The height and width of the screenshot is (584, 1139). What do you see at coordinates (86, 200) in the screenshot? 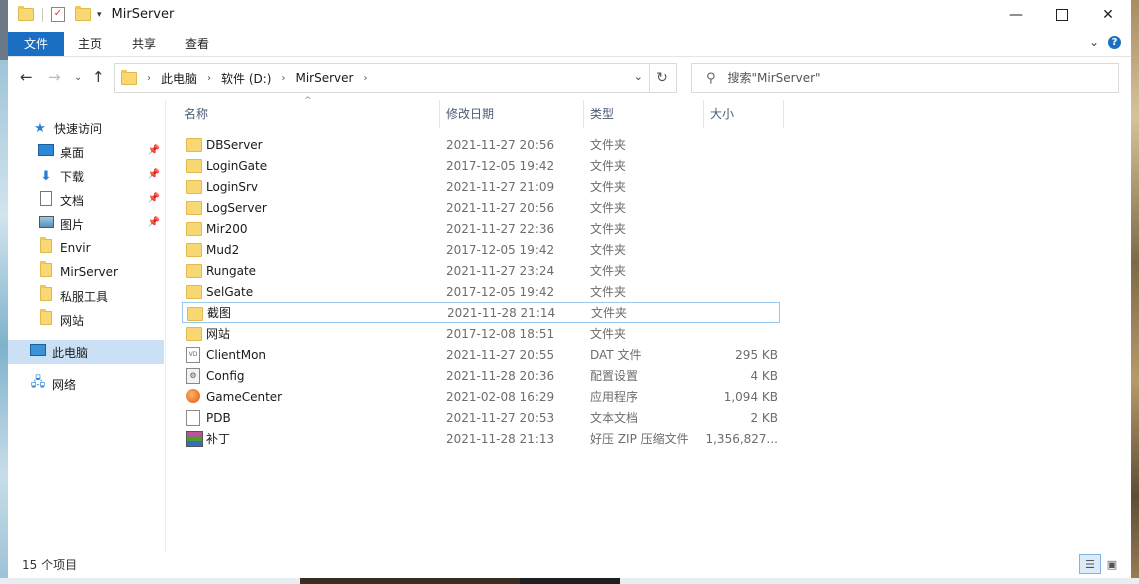
I see `sidebar-item-documents: 文档 📌` at bounding box center [86, 200].